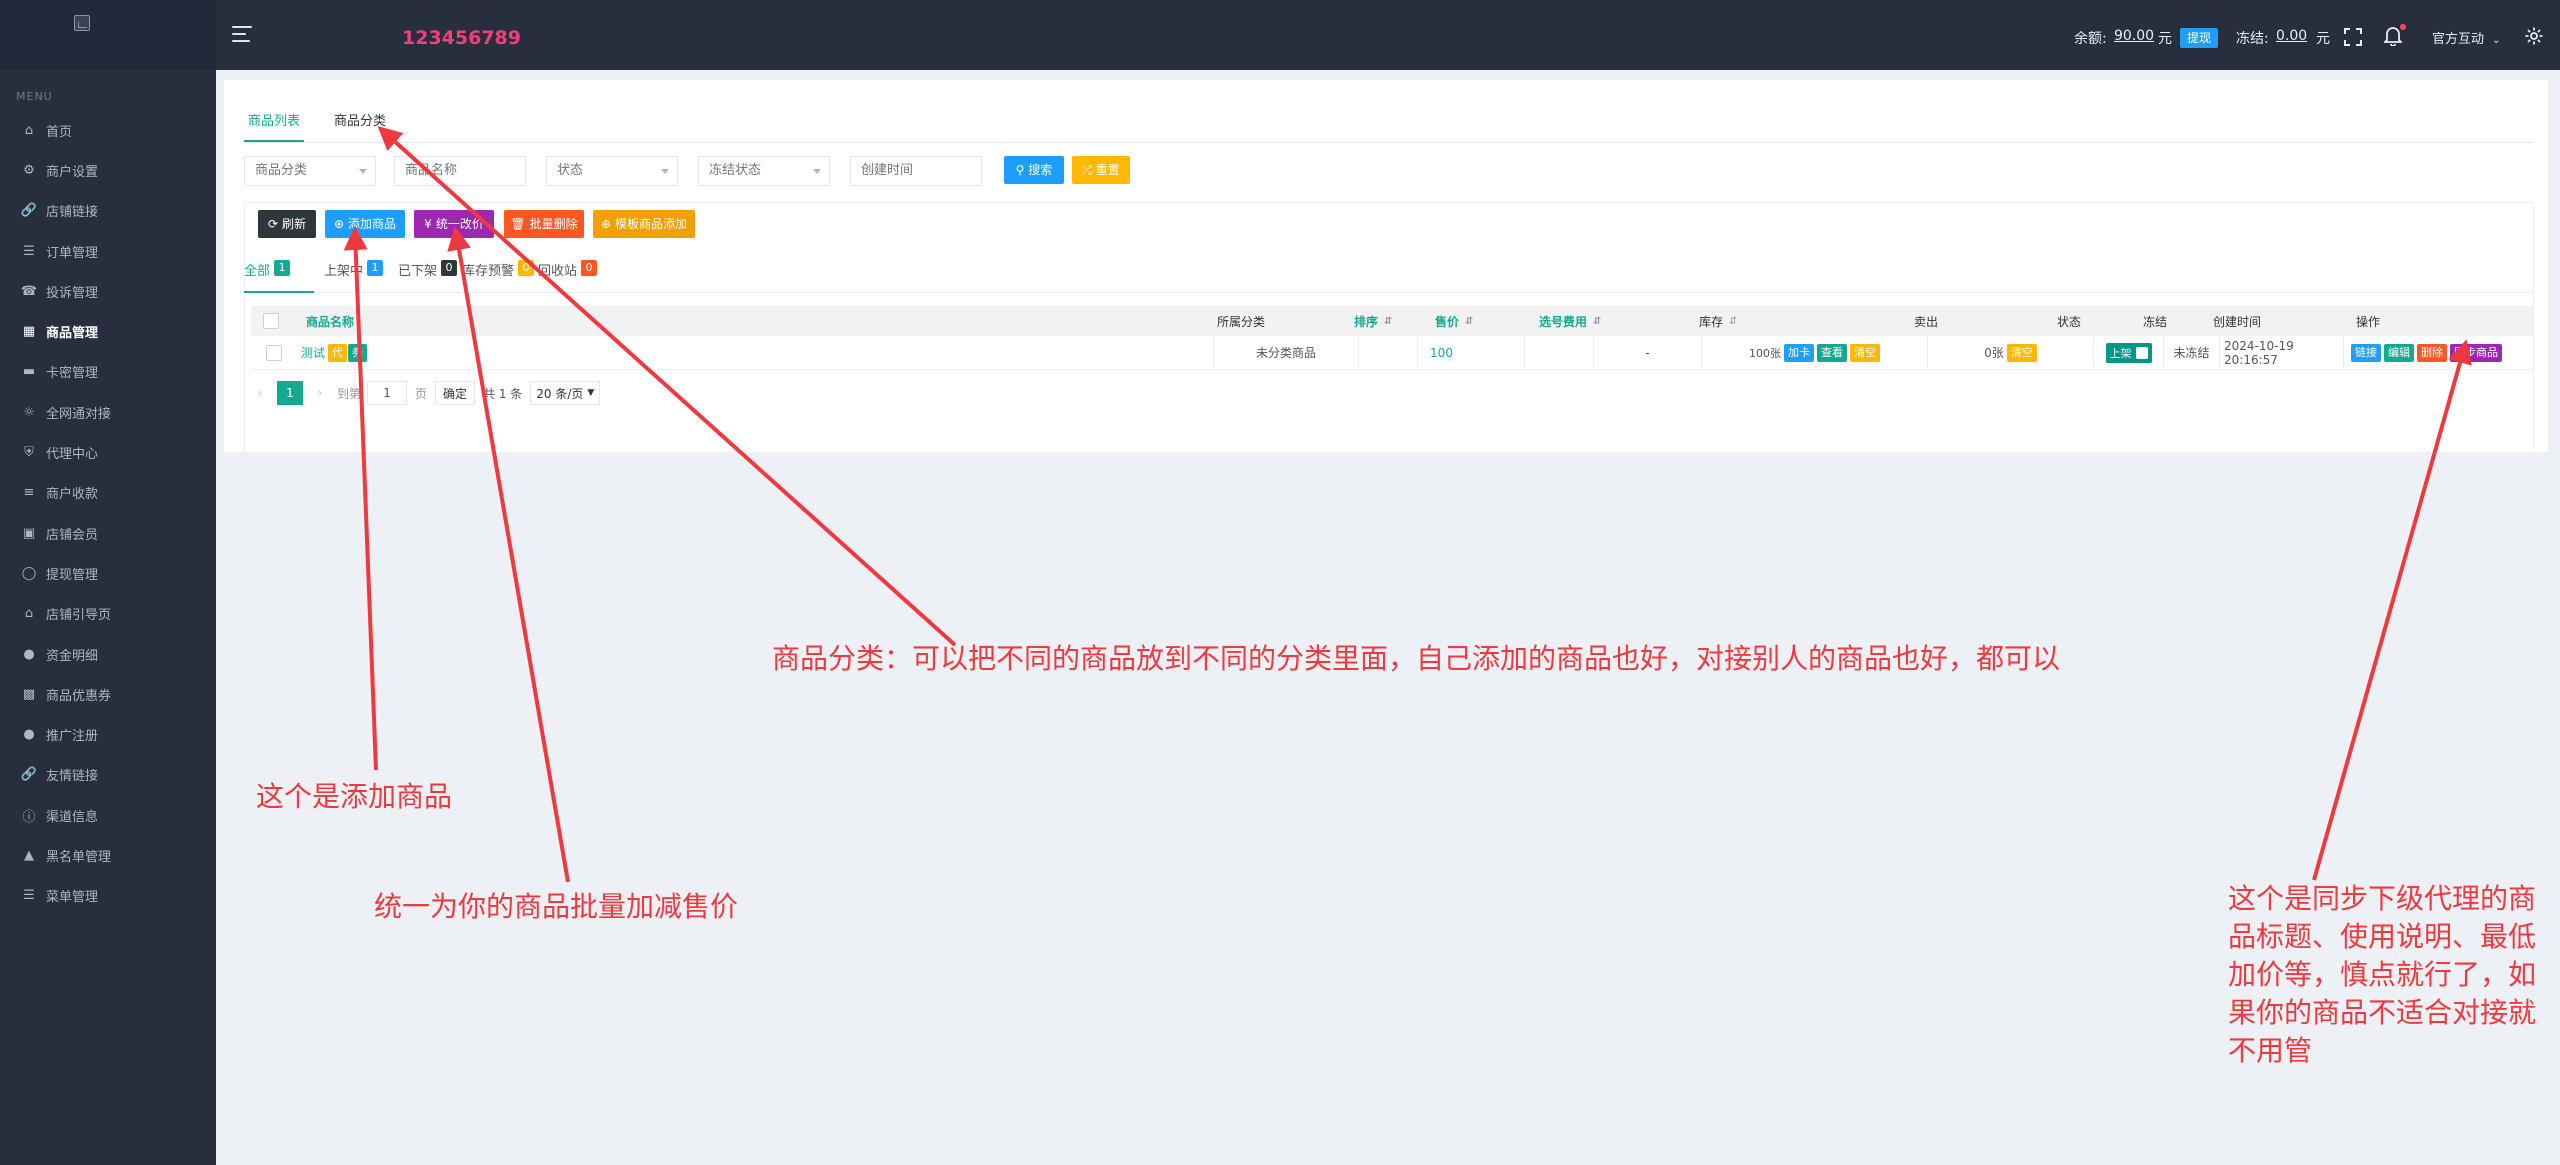  Describe the element at coordinates (108, 775) in the screenshot. I see `sidebar-item: 🔗 友情链接` at that location.